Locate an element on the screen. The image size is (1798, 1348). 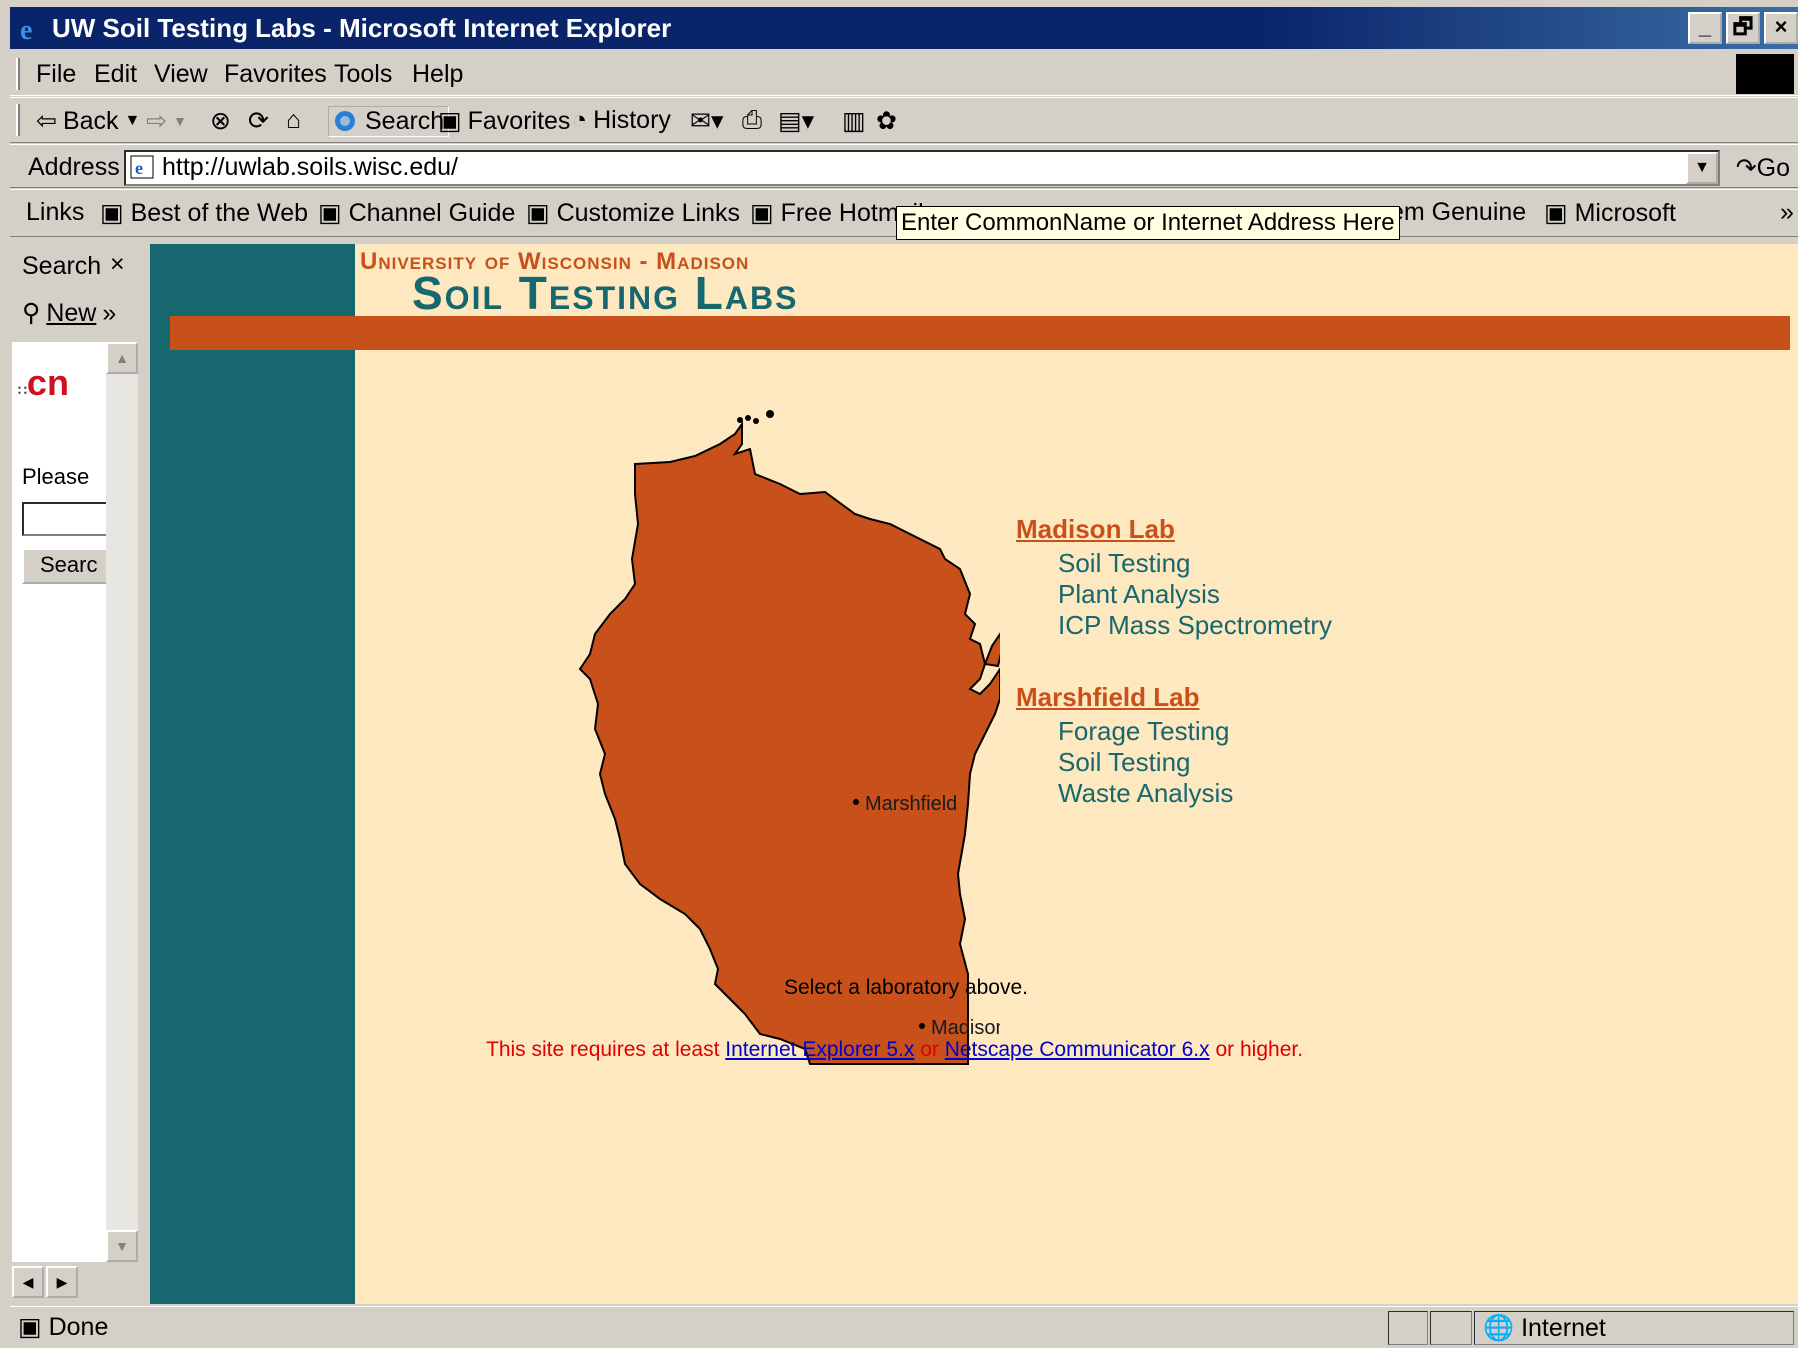
marshfield-forage-testing-link: Forage Testing is located at coordinates (1144, 731).